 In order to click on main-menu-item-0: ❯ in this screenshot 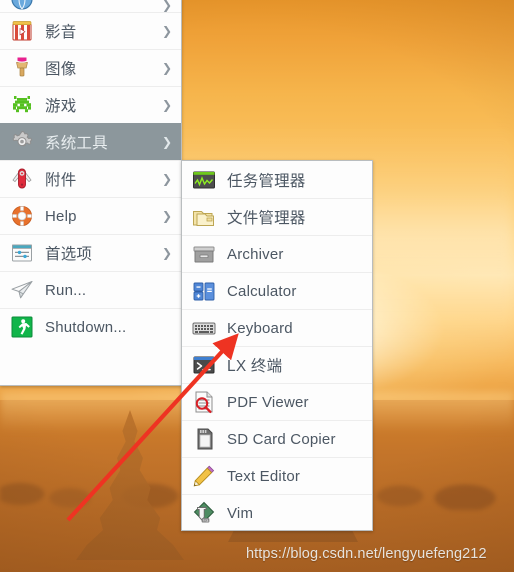, I will do `click(90, 6)`.